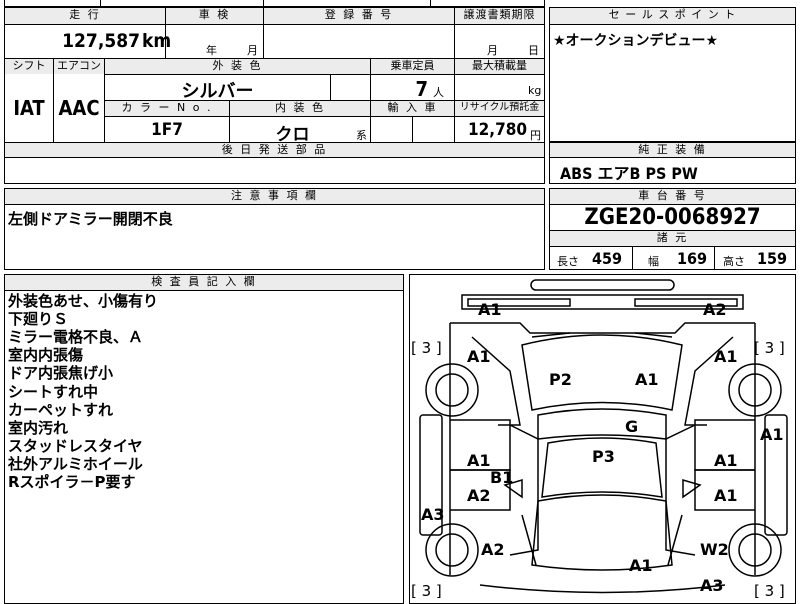 The height and width of the screenshot is (604, 800). What do you see at coordinates (101, 41) in the screenshot?
I see `mileage-value: 127,587` at bounding box center [101, 41].